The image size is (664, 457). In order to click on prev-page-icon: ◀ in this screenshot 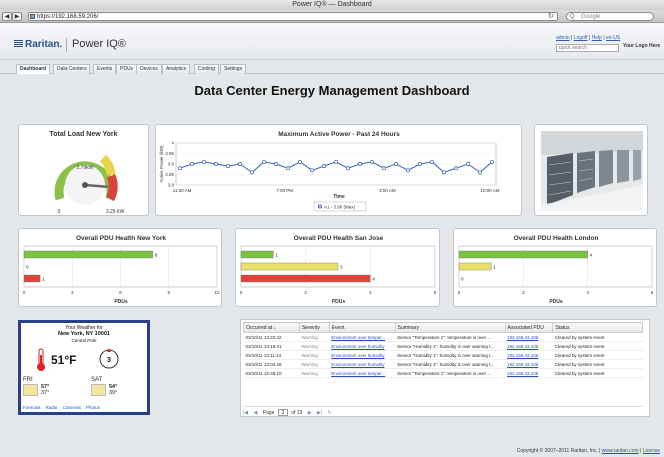, I will do `click(256, 413)`.